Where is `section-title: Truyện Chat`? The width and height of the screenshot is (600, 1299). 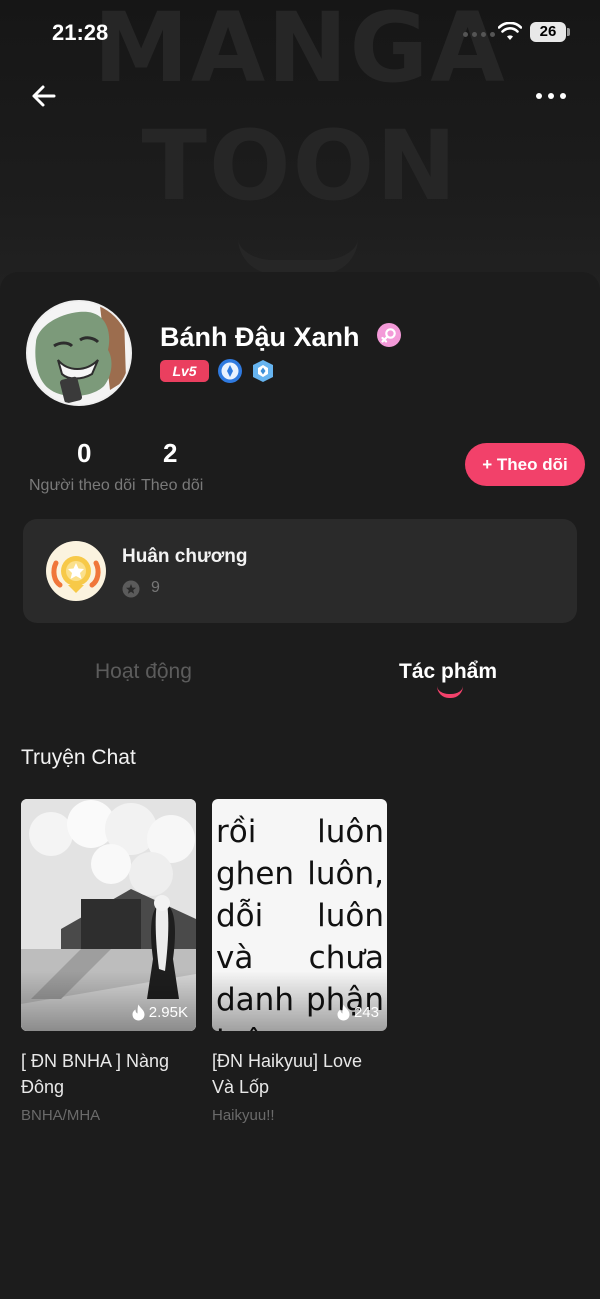
section-title: Truyện Chat is located at coordinates (78, 757).